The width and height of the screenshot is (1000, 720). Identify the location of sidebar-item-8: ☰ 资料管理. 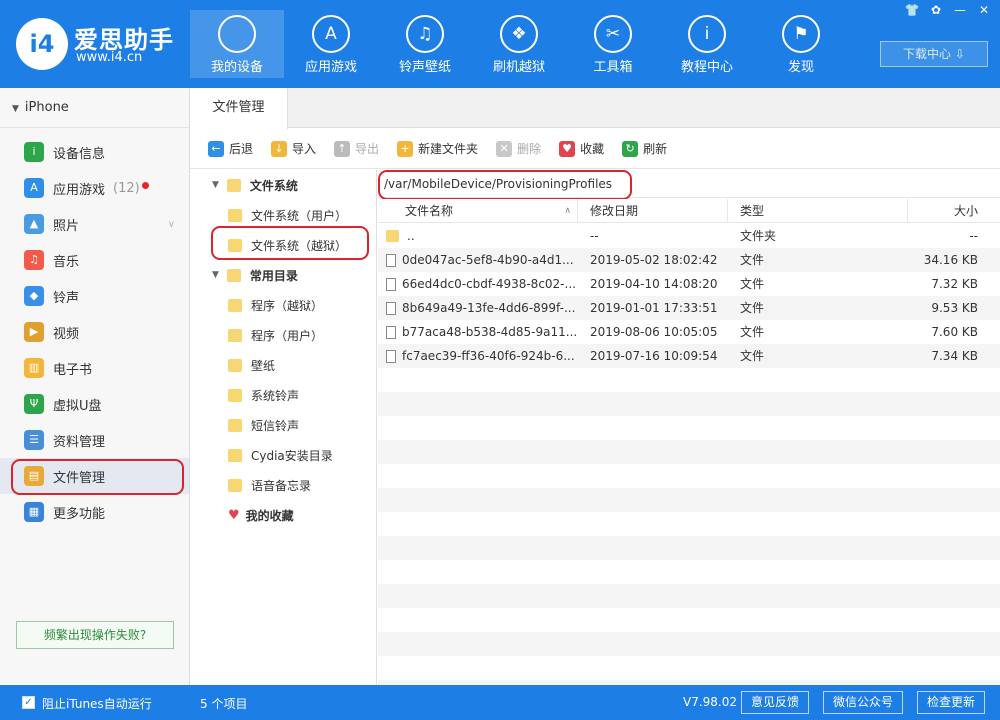
(94, 440).